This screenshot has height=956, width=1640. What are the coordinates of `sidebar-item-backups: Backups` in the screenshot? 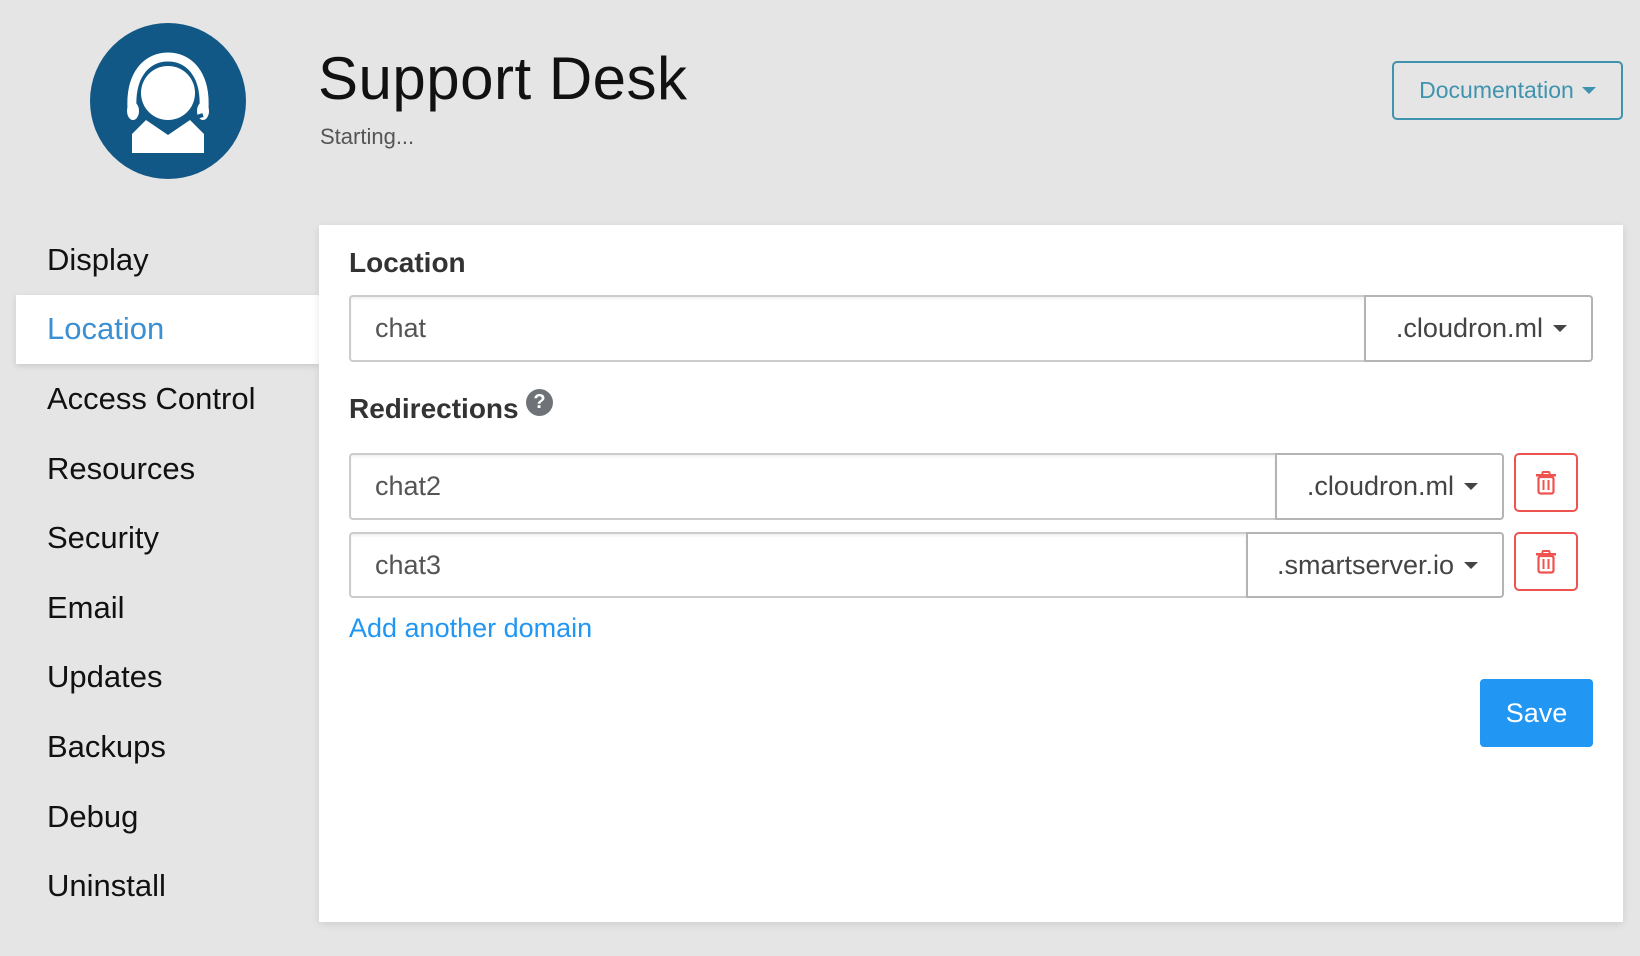 It's located at (167, 747).